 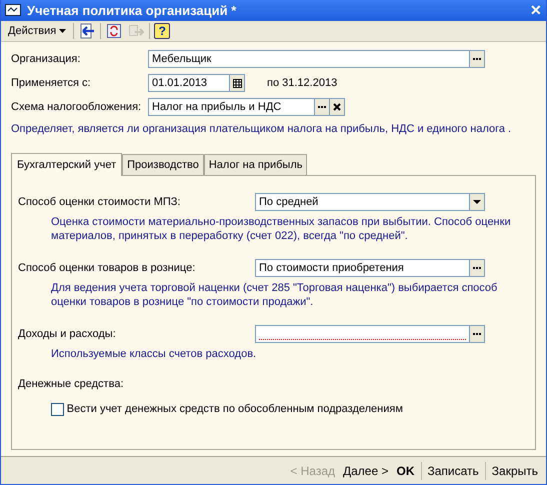 I want to click on select-field, so click(x=362, y=334).